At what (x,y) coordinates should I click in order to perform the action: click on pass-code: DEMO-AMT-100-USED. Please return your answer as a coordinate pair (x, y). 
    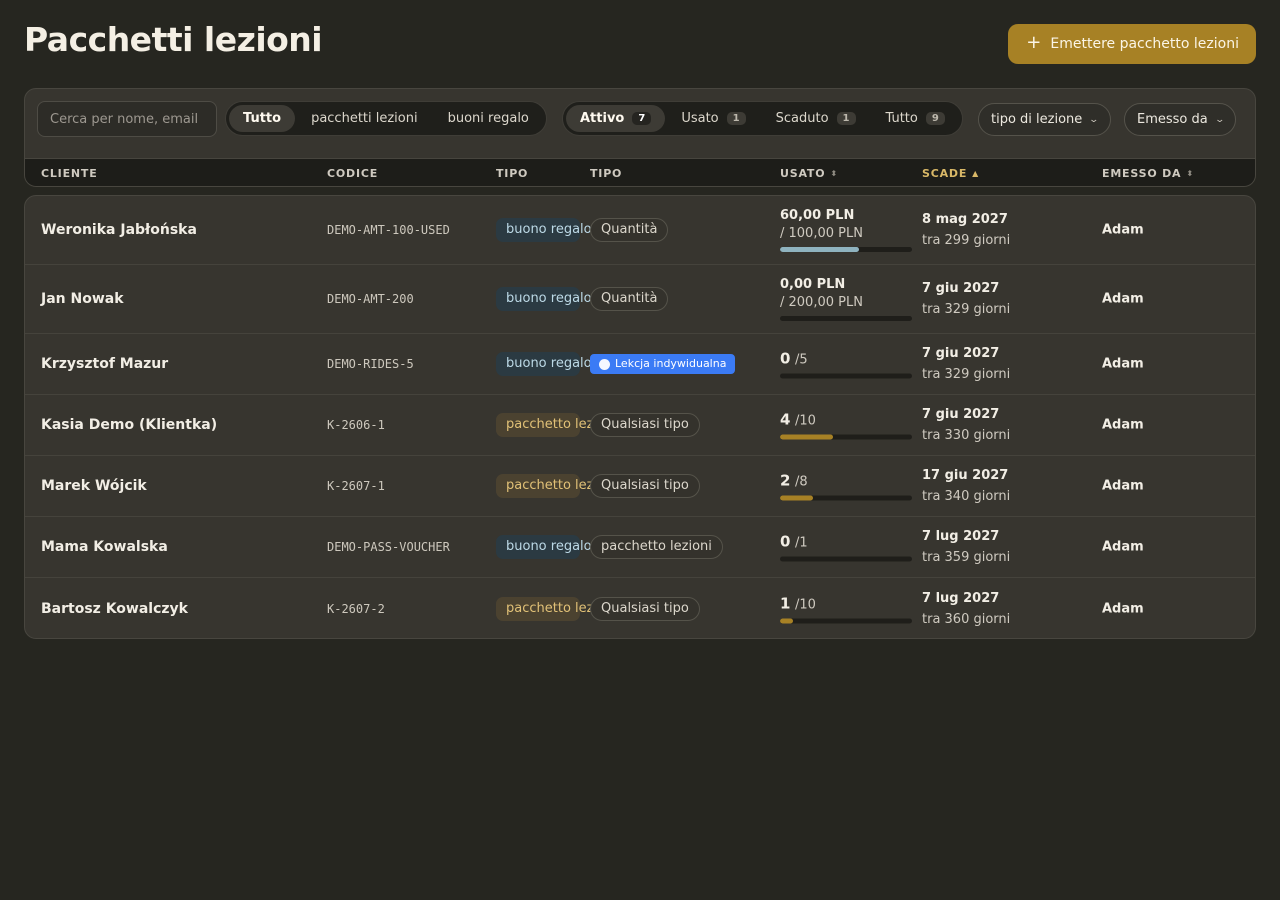
    Looking at the image, I should click on (388, 230).